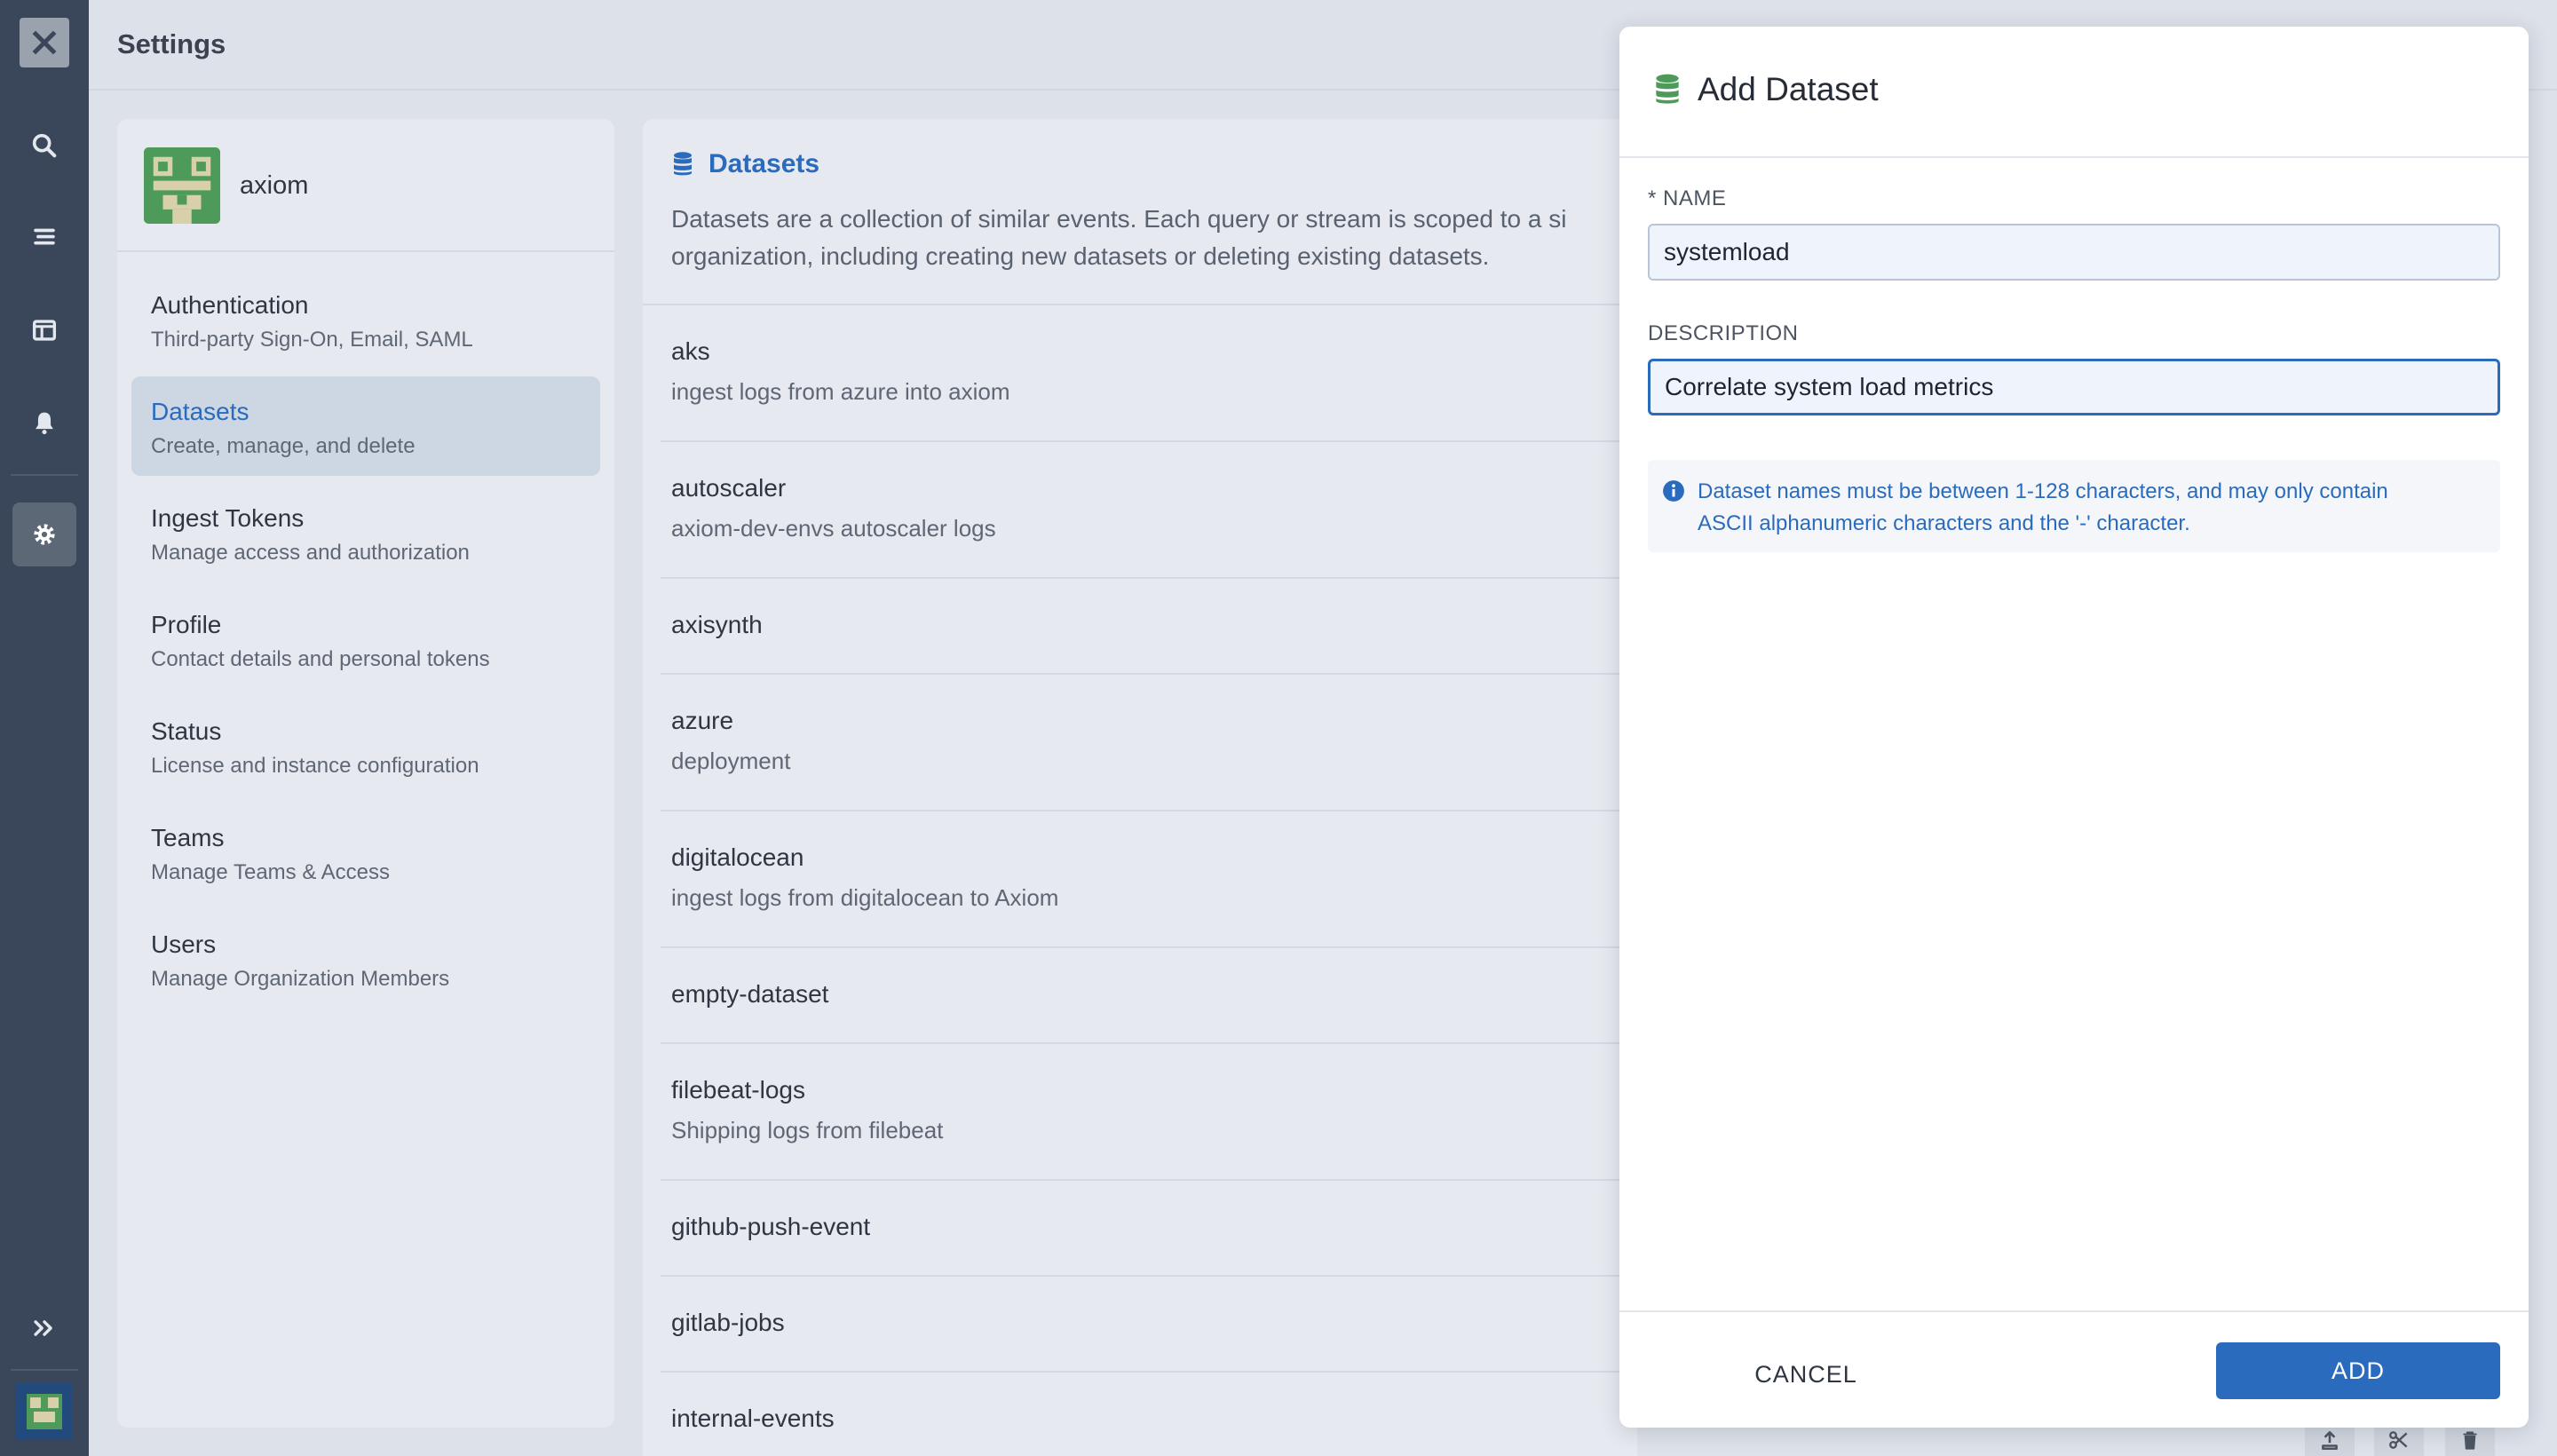 The height and width of the screenshot is (1456, 2557). What do you see at coordinates (44, 1328) in the screenshot?
I see `expand-icon` at bounding box center [44, 1328].